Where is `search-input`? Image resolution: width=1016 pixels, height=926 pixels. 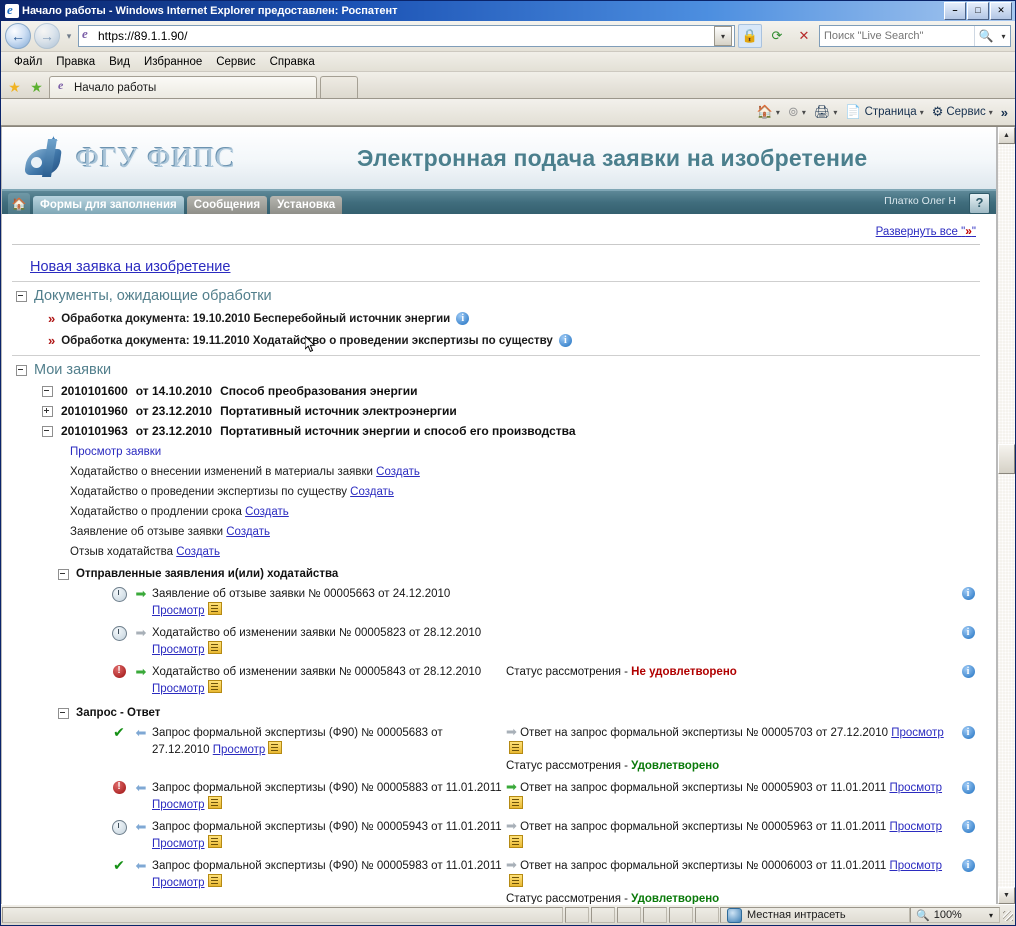 search-input is located at coordinates (897, 36).